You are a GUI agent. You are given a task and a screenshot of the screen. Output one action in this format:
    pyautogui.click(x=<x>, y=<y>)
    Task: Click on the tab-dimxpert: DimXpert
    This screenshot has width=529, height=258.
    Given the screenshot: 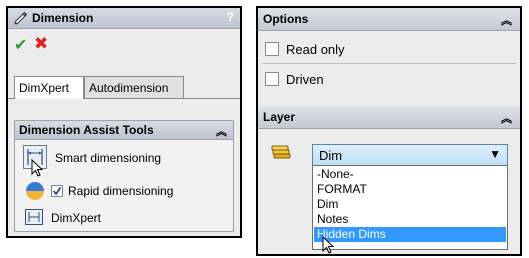 What is the action you would take?
    pyautogui.click(x=49, y=87)
    